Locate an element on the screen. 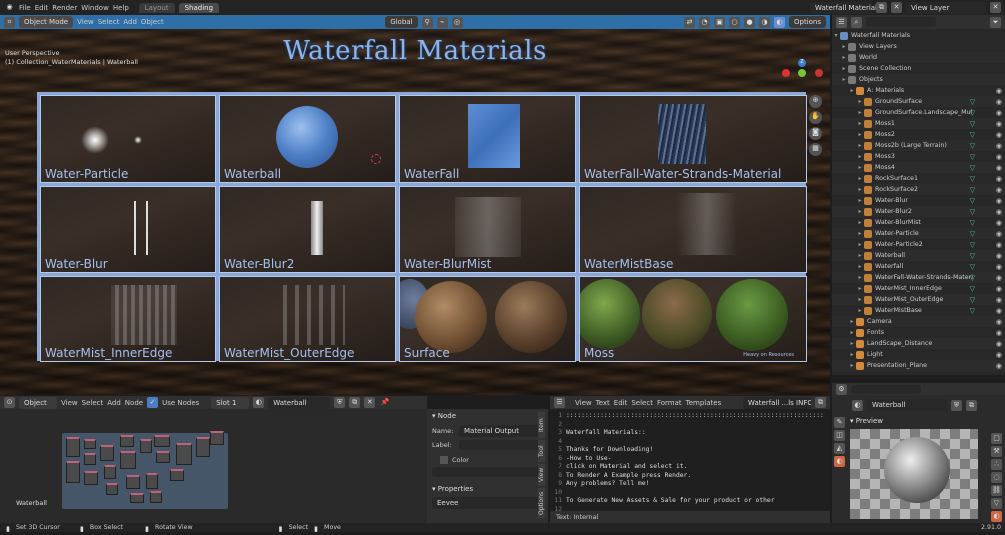 The width and height of the screenshot is (1005, 535). tab-shading: Shading is located at coordinates (199, 7).